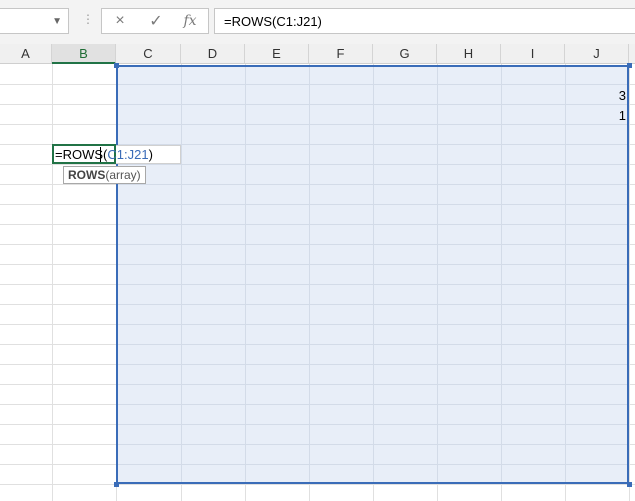  What do you see at coordinates (104, 154) in the screenshot?
I see `active-cell-formula: =ROWS(C1:J21)` at bounding box center [104, 154].